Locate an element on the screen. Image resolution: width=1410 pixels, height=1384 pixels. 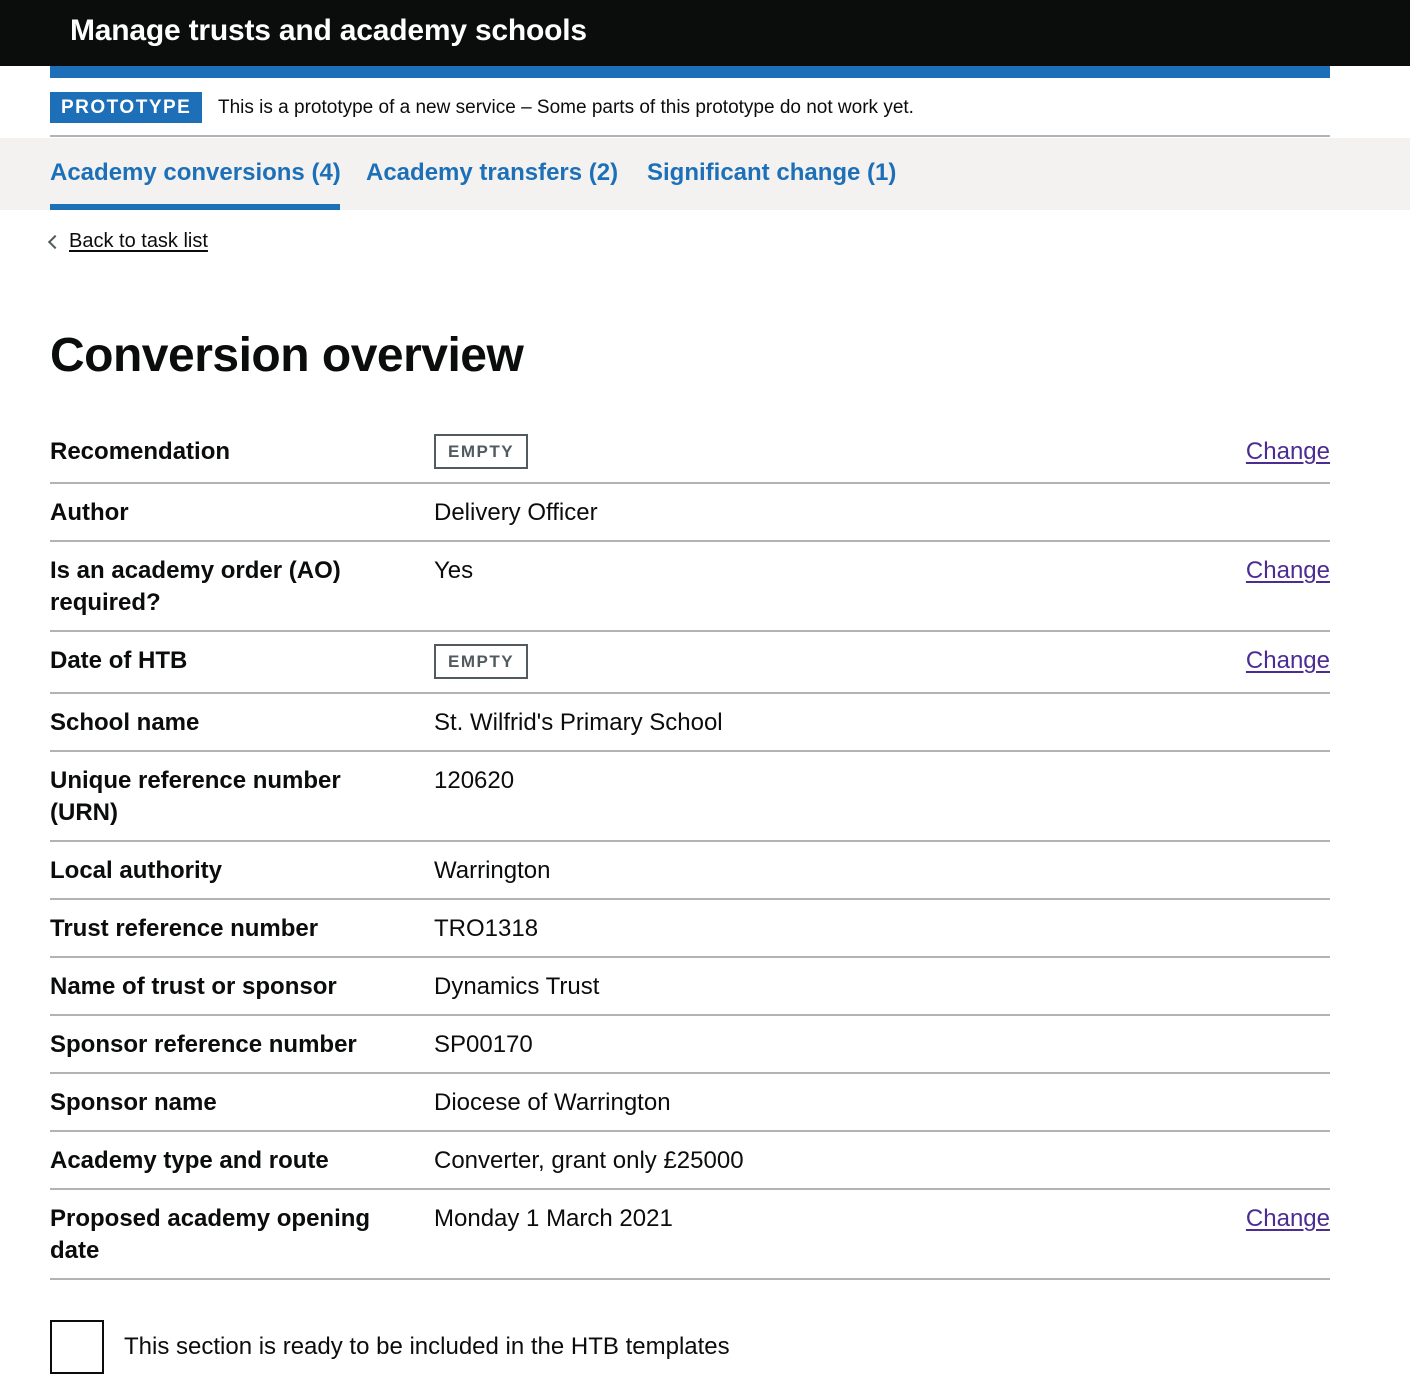
service-name-link: Manage trusts and academy schools is located at coordinates (328, 31).